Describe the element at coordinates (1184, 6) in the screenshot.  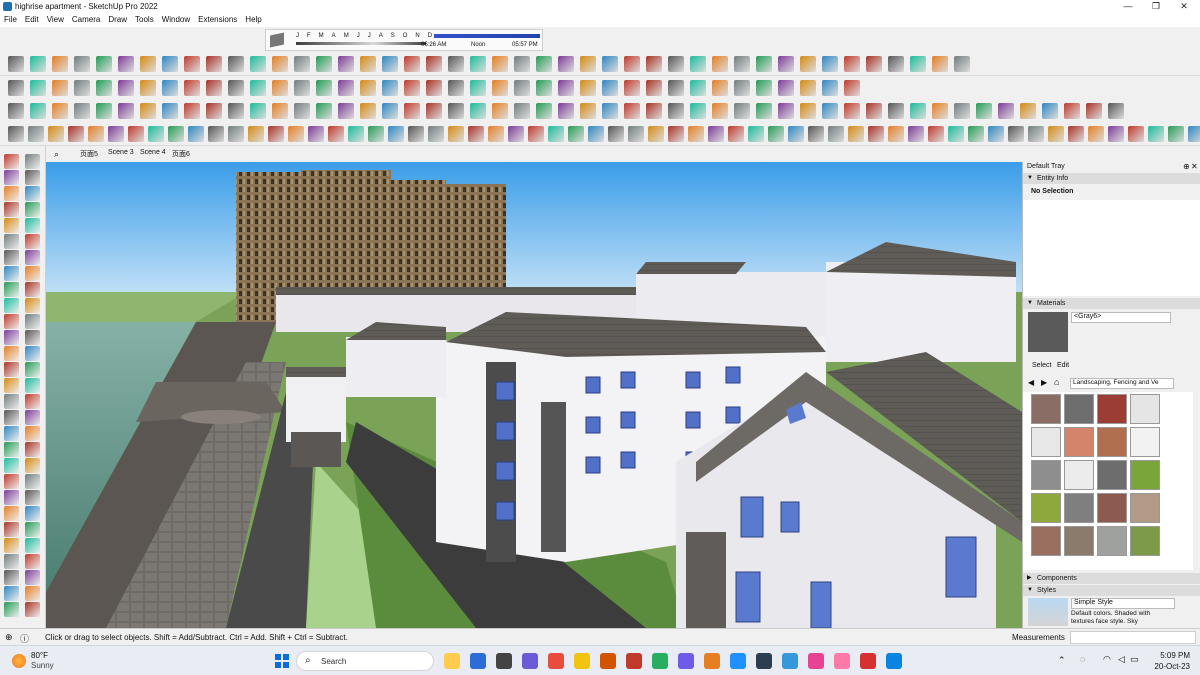
I see `close-button: ✕` at that location.